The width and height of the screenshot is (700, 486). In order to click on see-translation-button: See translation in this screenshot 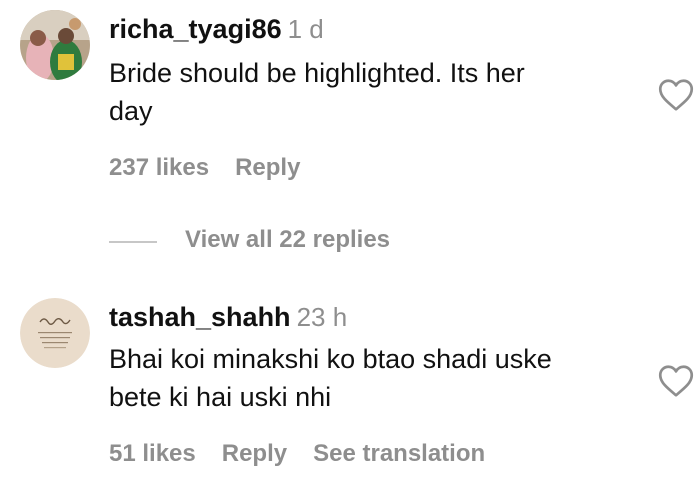, I will do `click(399, 453)`.